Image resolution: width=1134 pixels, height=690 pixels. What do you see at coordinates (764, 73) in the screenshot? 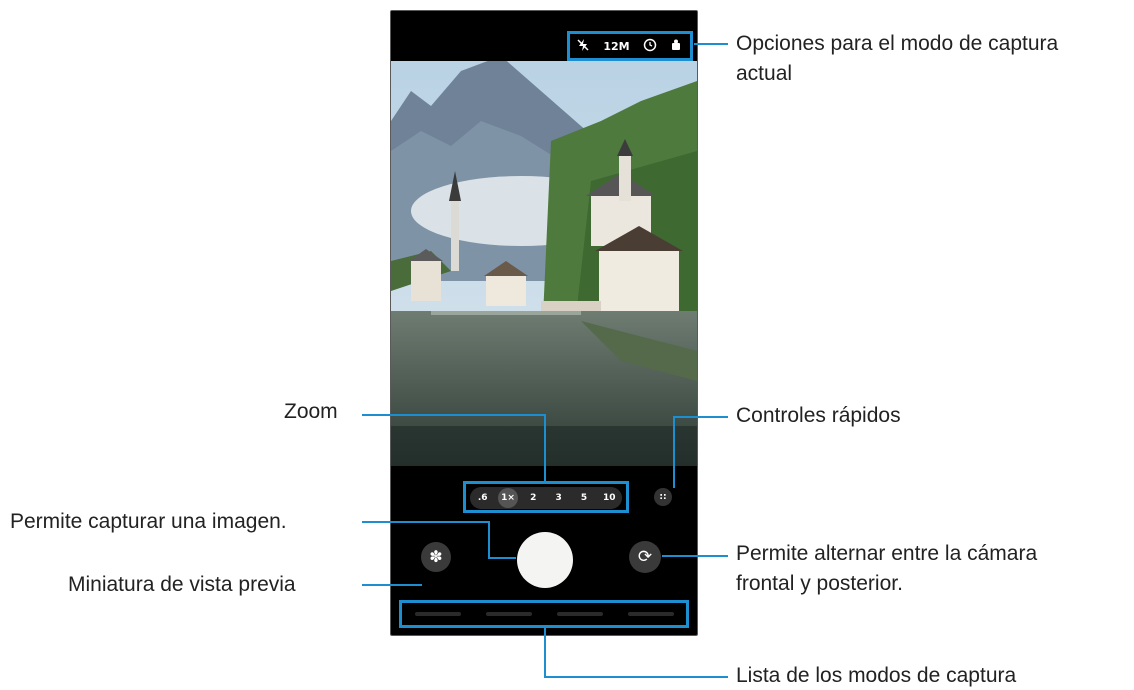
I see `options-label-line2: actual` at bounding box center [764, 73].